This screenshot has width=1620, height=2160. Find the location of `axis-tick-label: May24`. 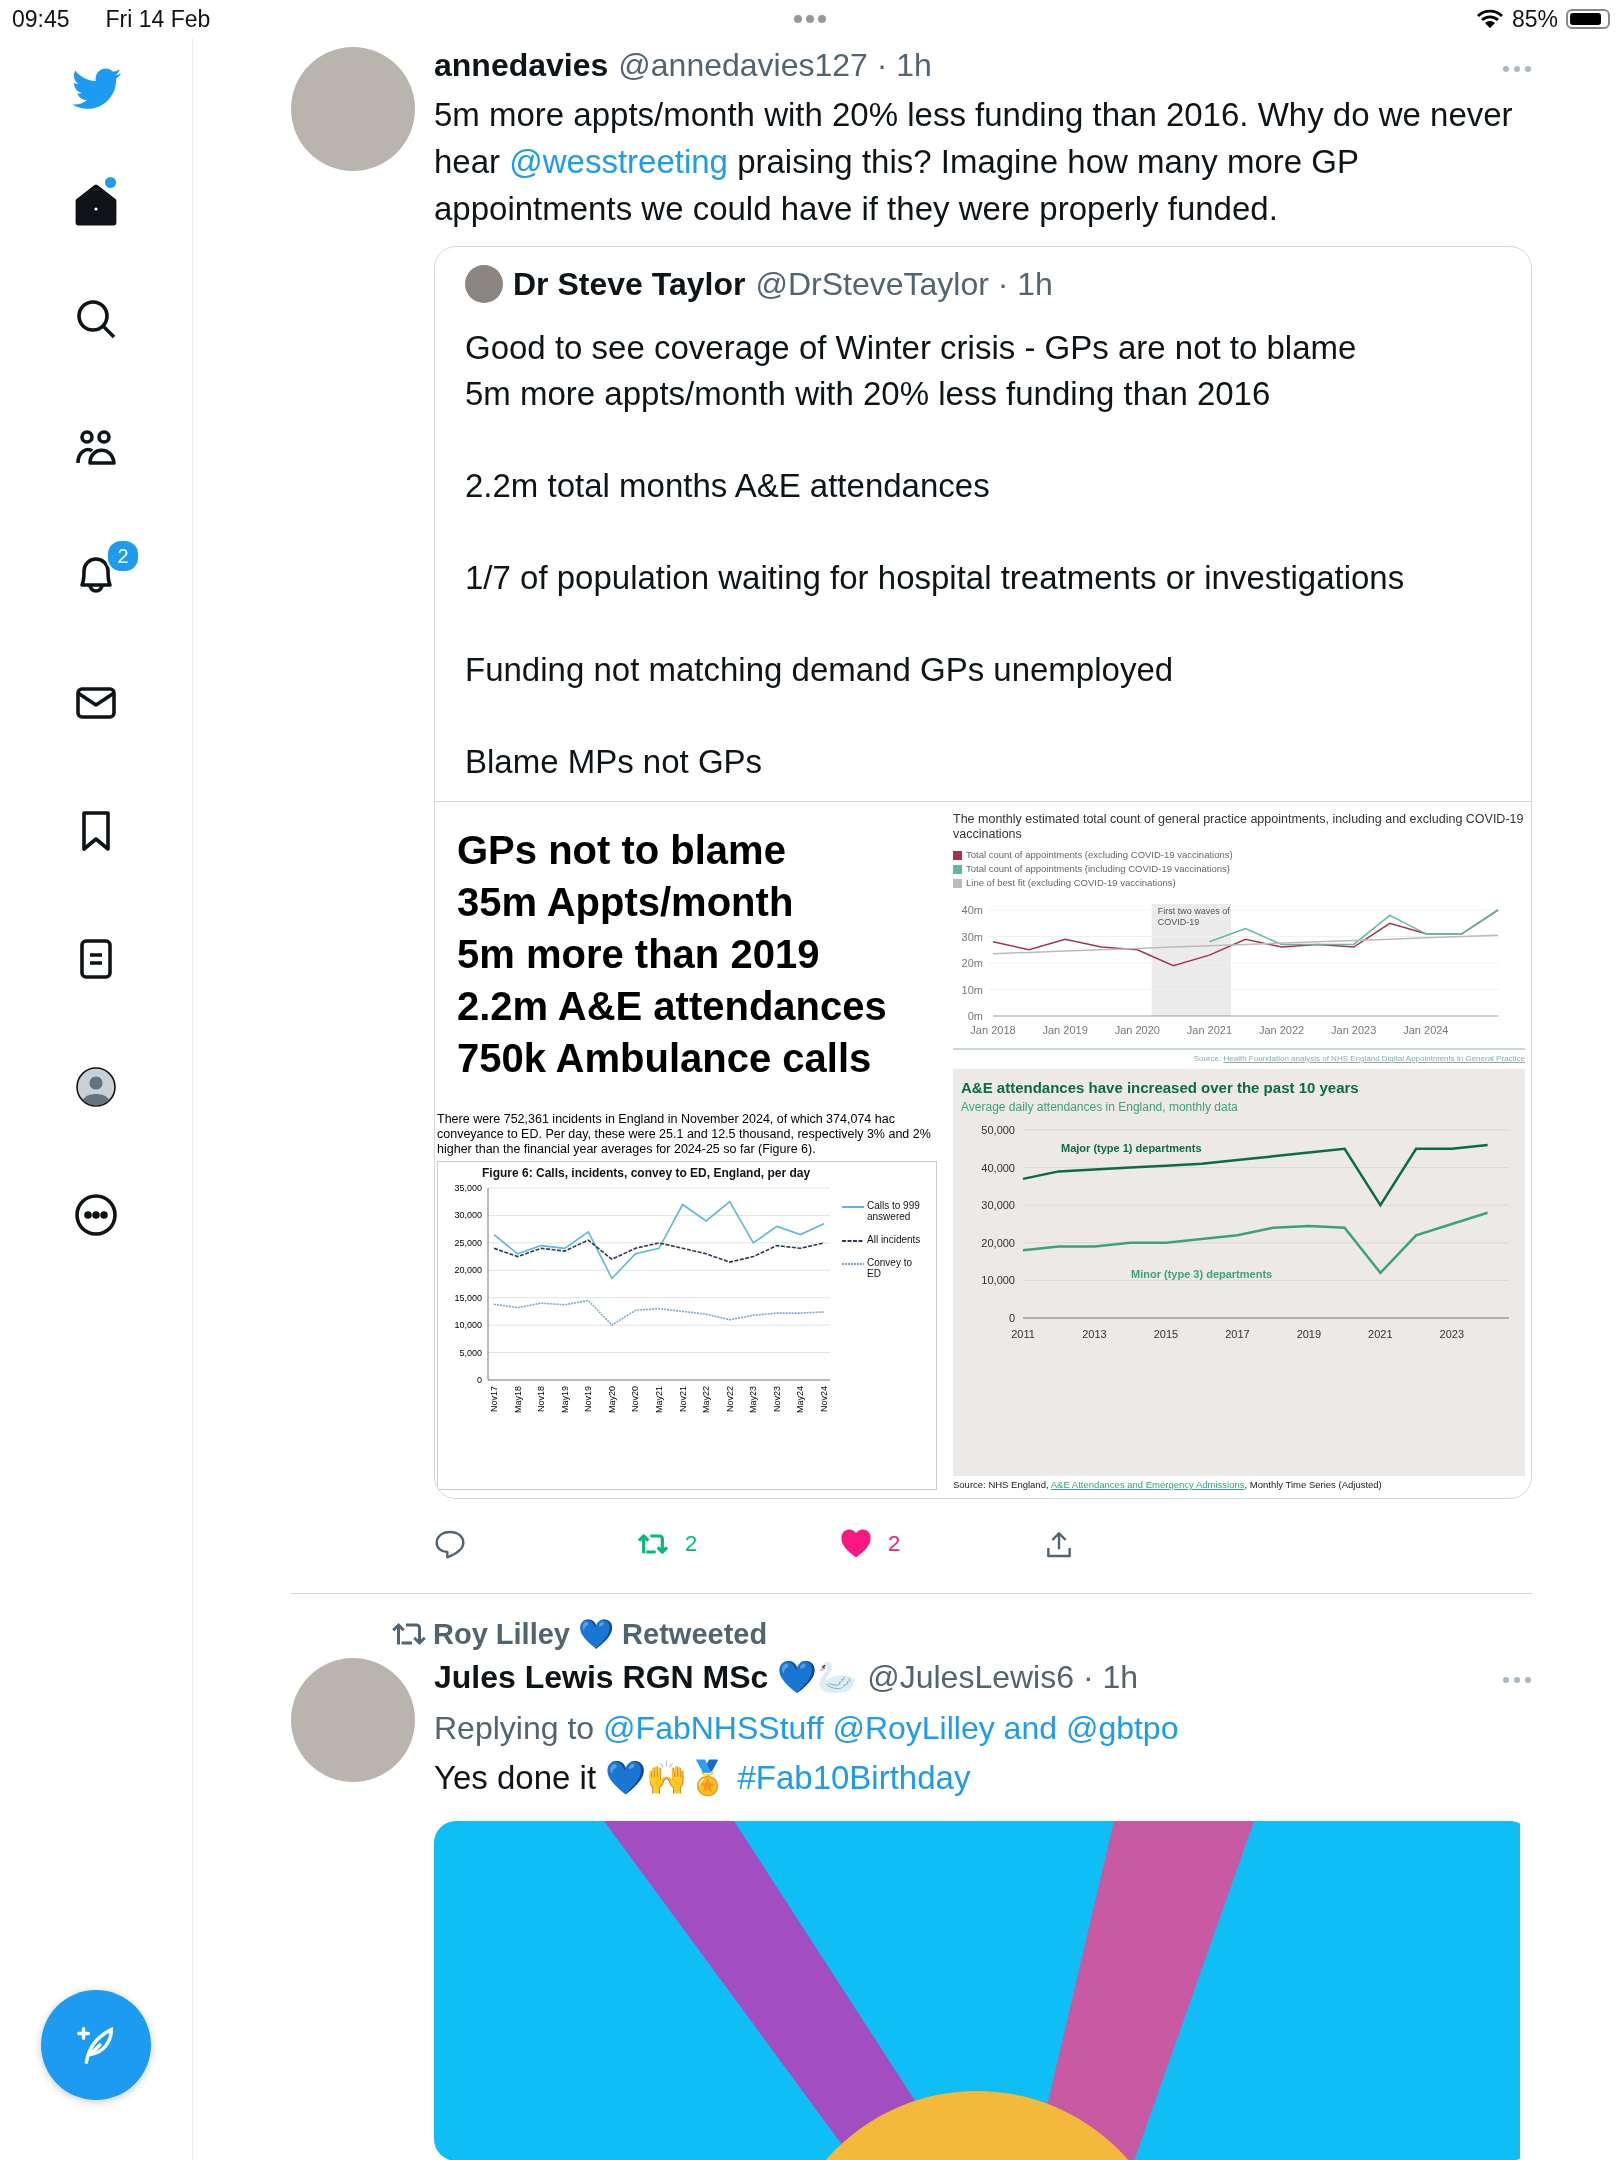

axis-tick-label: May24 is located at coordinates (800, 1399).